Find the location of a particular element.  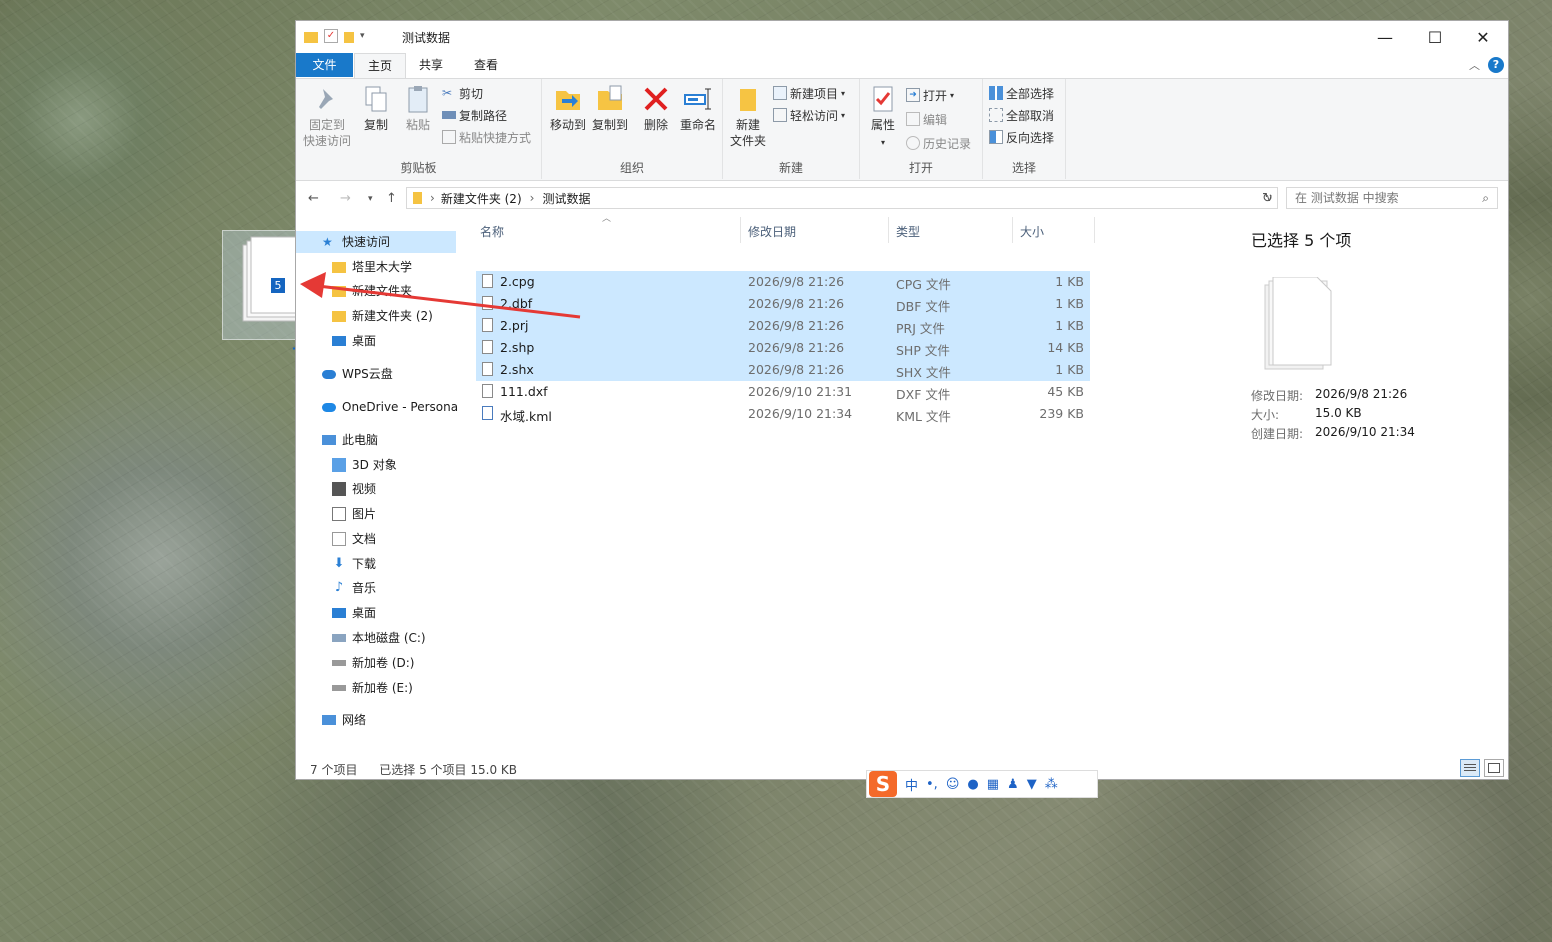

toolbox-icon: ⁂ is located at coordinates (1051, 784).